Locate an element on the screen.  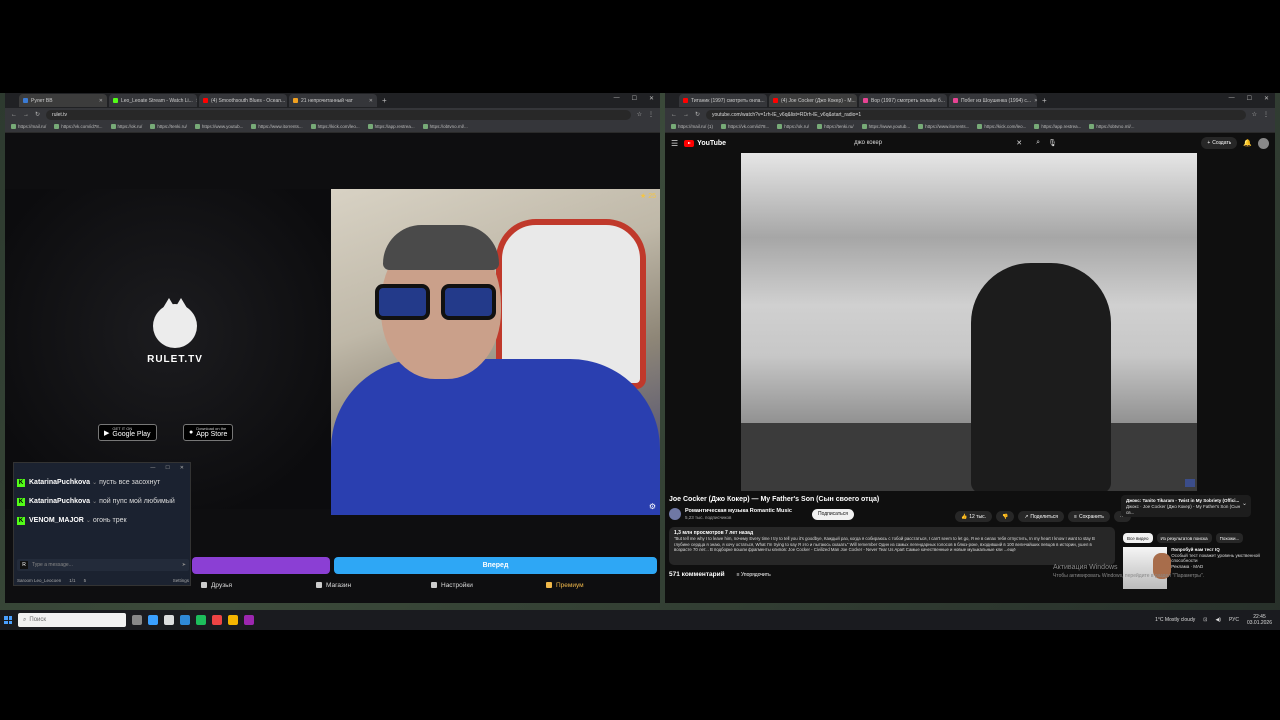
save-button: ≡ Сохранить is located at coordinates (1089, 516).